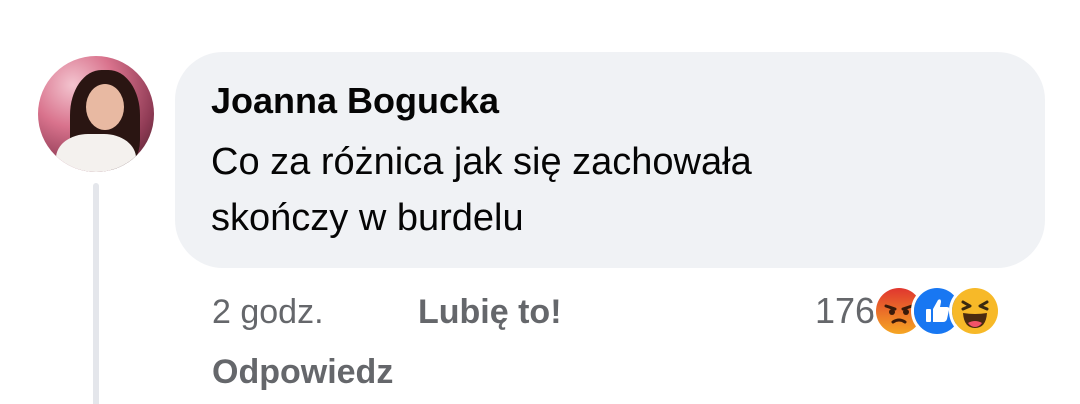  Describe the element at coordinates (105, 107) in the screenshot. I see `avatar-face` at that location.